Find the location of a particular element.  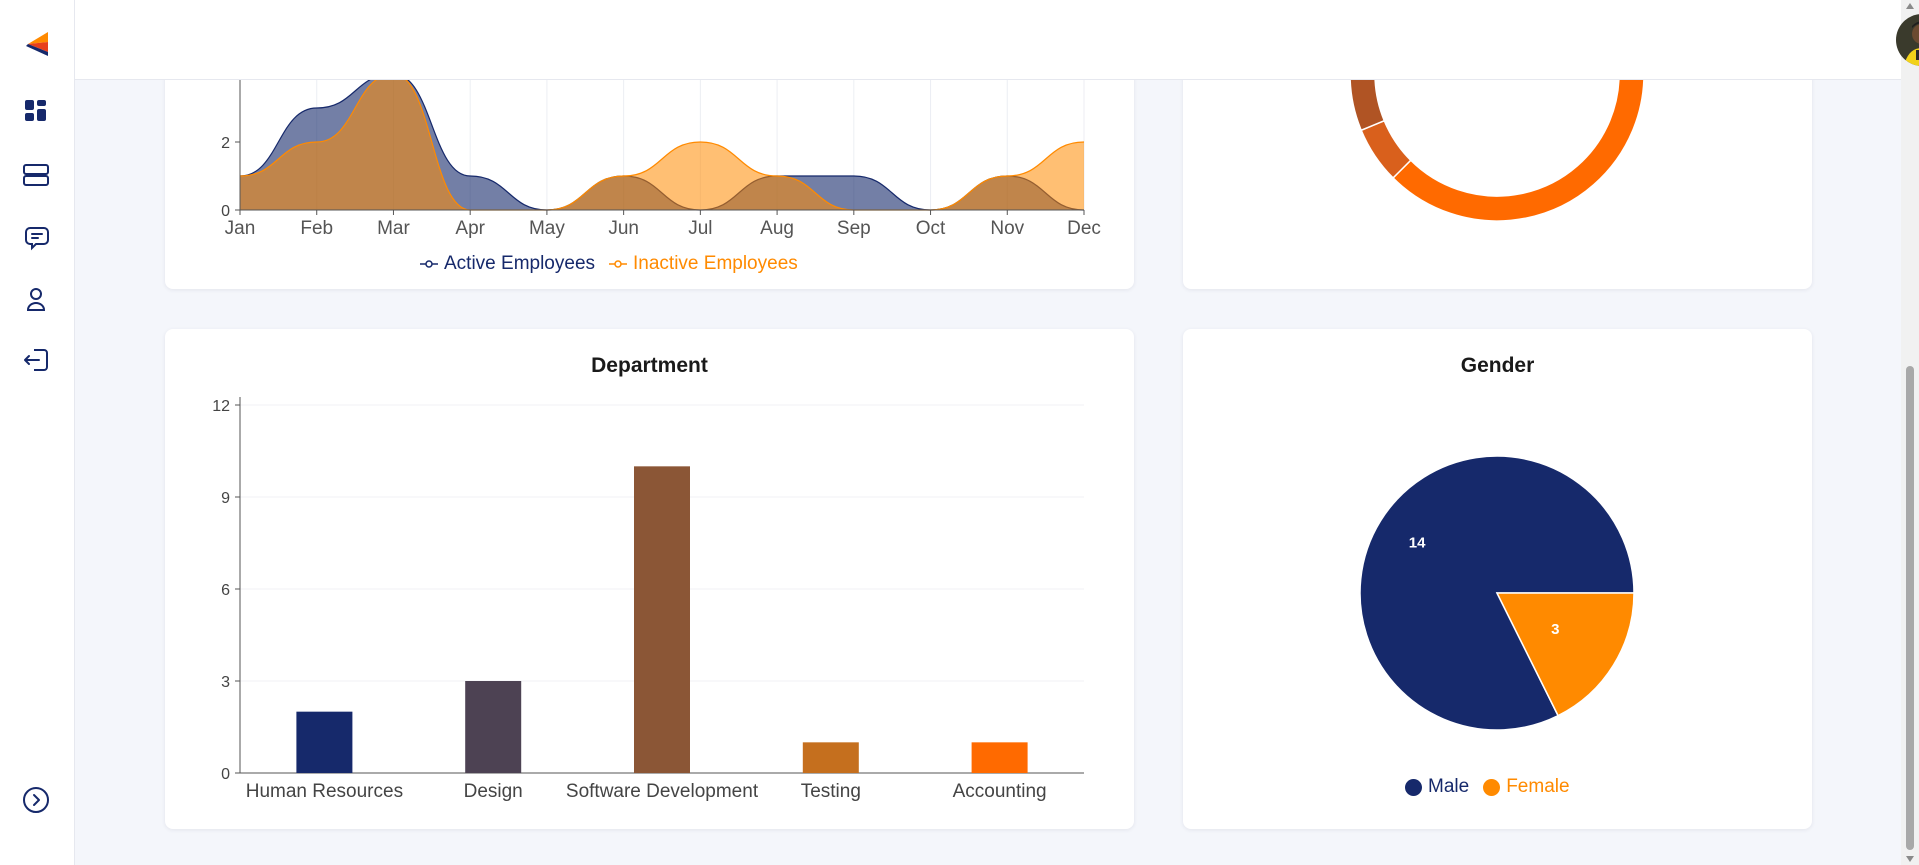

legend-inactive-employees: Inactive Employees is located at coordinates (703, 264).